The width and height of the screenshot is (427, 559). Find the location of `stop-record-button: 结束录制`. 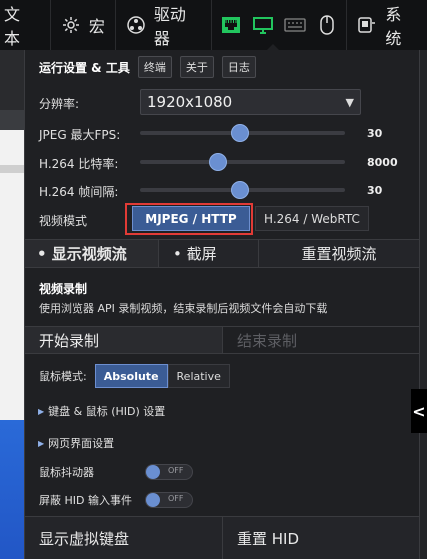

stop-record-button: 结束录制 is located at coordinates (320, 340).